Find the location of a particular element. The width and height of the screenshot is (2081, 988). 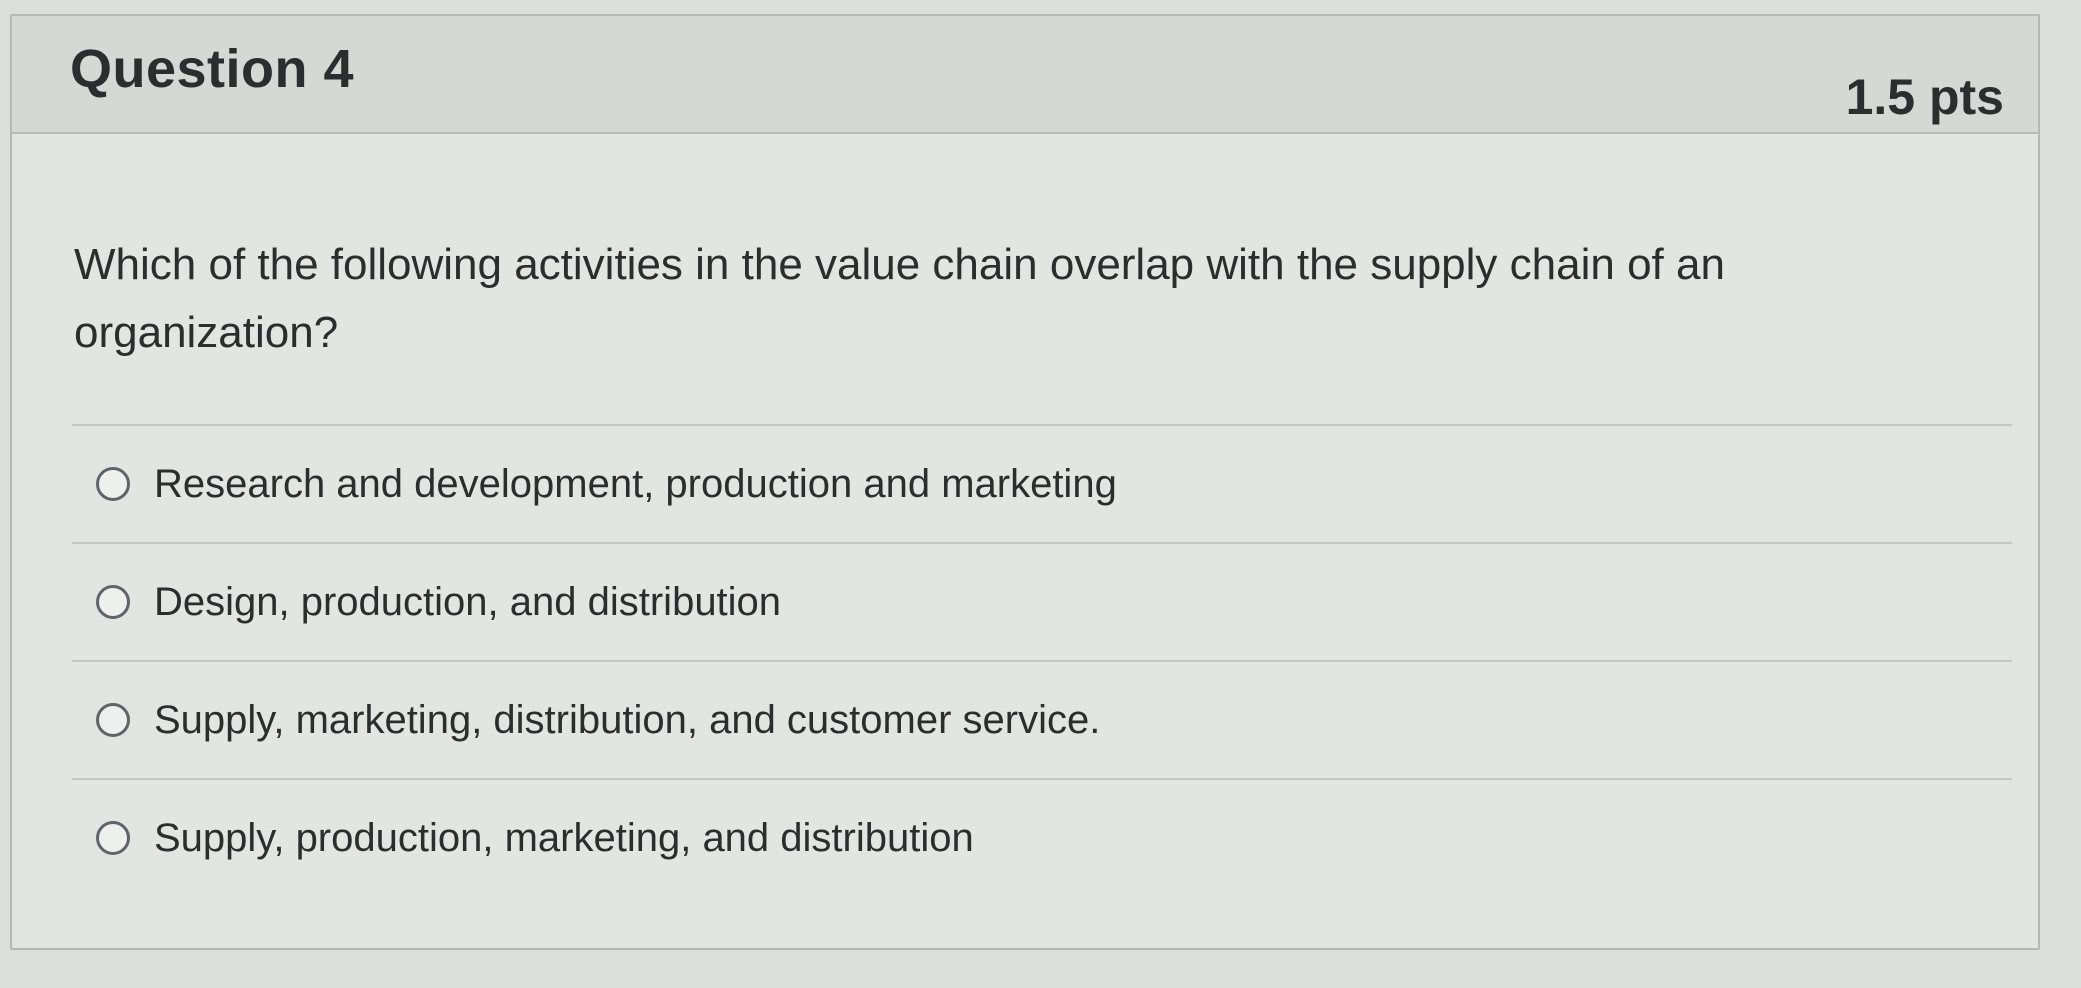

question-title: Question 4 is located at coordinates (212, 69).